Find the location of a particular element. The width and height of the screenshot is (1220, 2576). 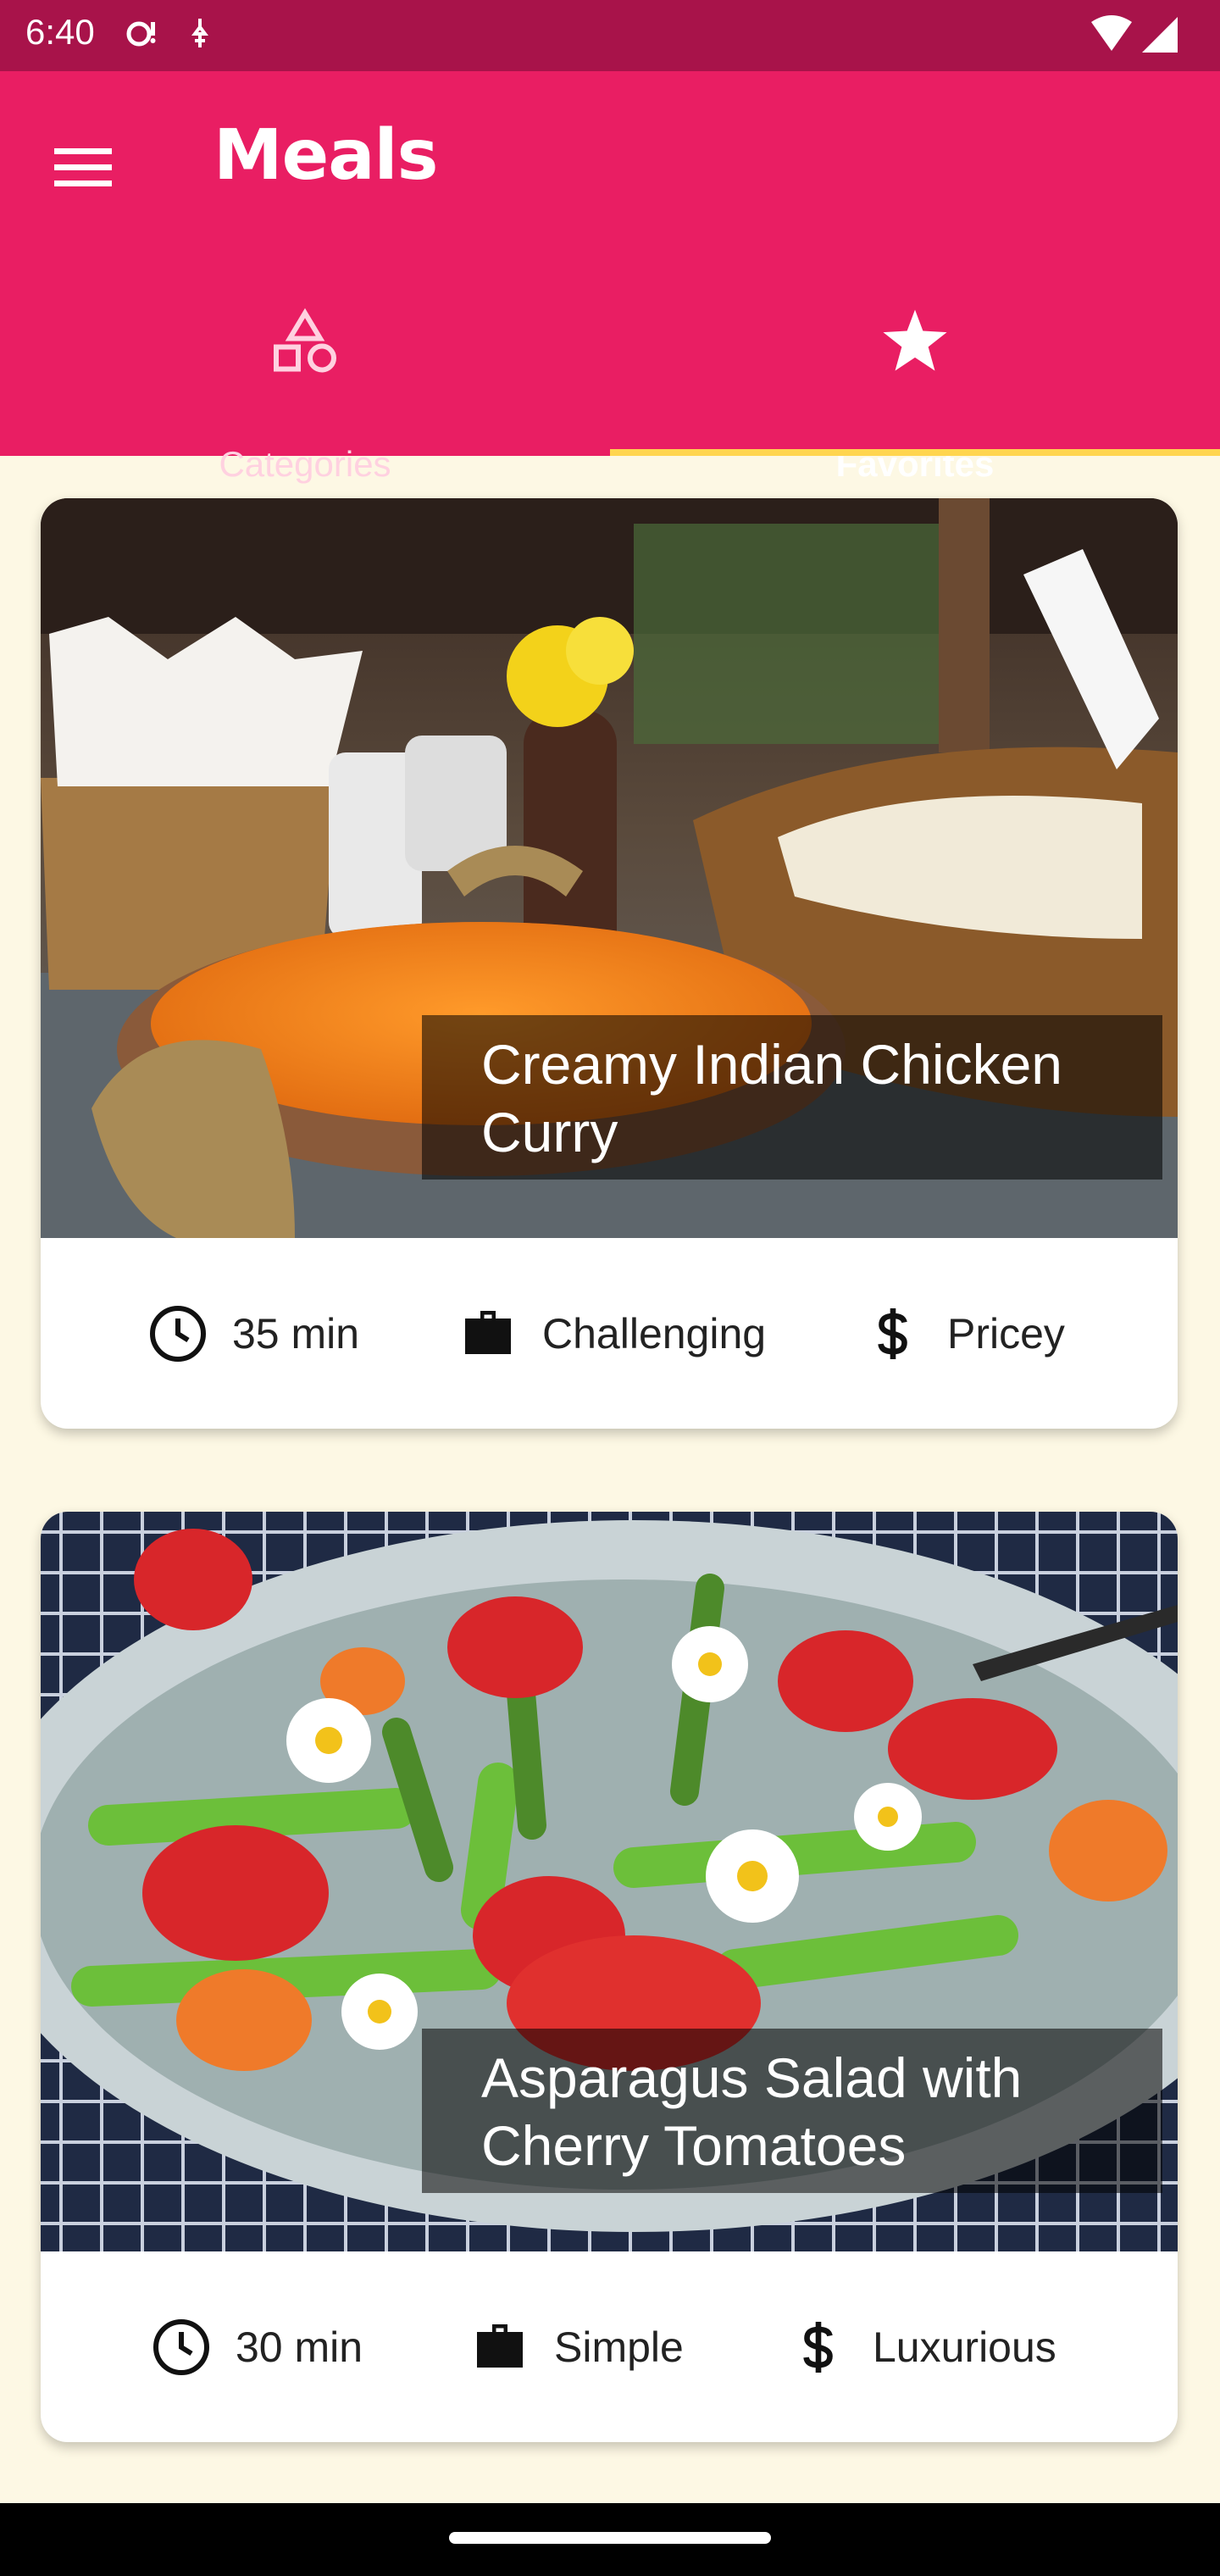

meal-affordability-text: Pricey is located at coordinates (1006, 1333).